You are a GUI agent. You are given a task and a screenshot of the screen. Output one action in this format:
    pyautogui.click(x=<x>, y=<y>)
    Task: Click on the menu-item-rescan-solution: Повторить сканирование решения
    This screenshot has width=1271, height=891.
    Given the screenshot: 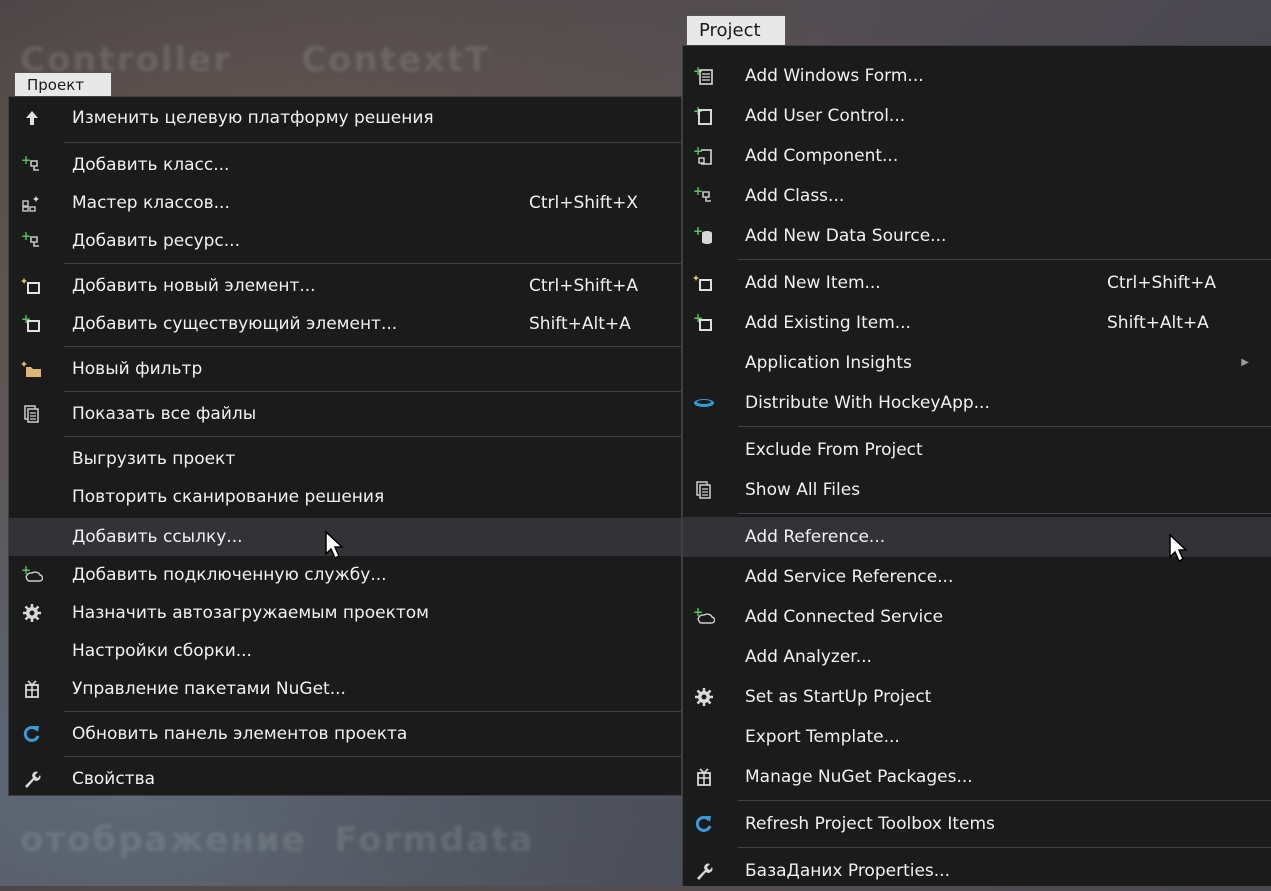 What is the action you would take?
    pyautogui.click(x=345, y=497)
    